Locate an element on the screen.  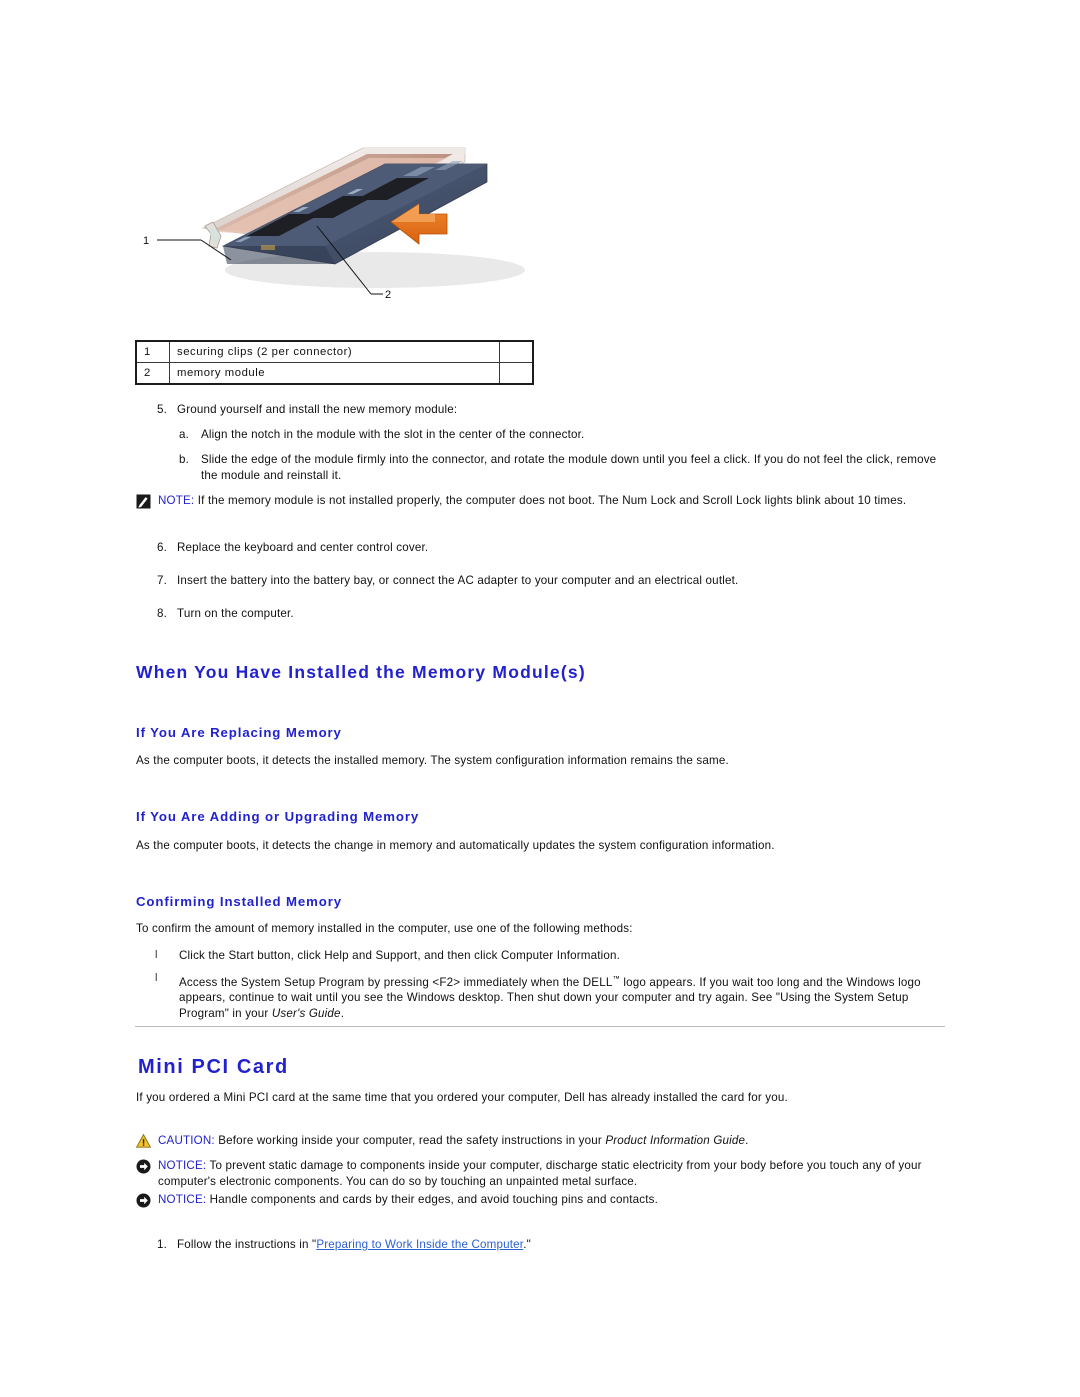
figure-callout-1: 1 is located at coordinates (146, 241).